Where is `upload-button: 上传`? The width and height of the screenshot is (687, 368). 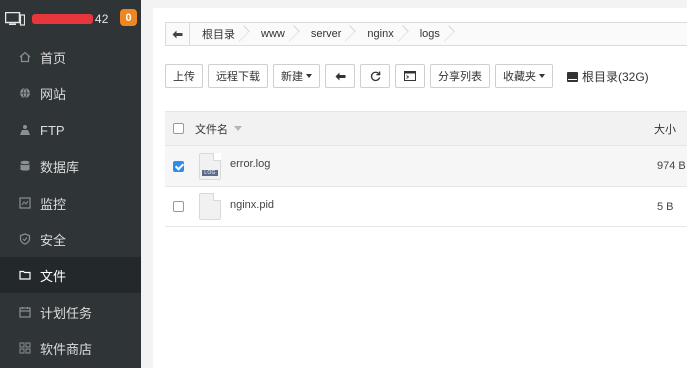
upload-button: 上传 is located at coordinates (184, 76).